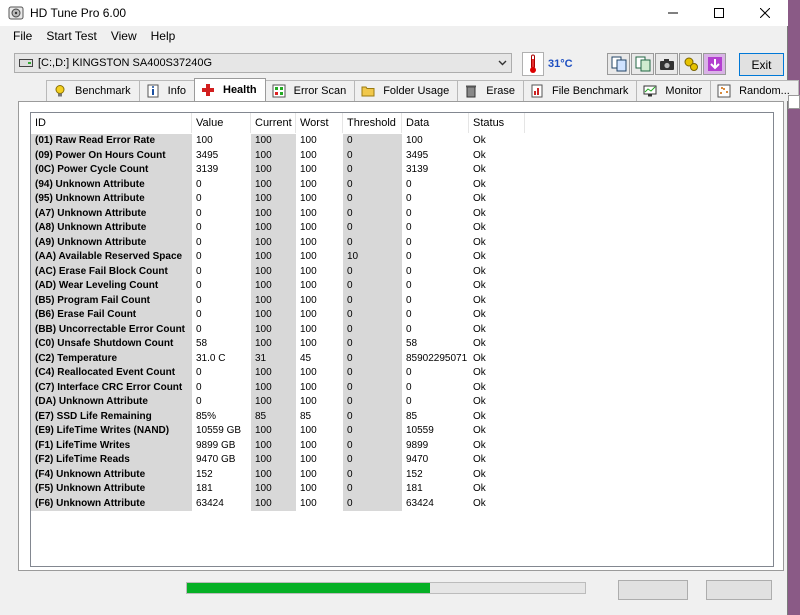  I want to click on attribute-id: (F5) Unknown Attribute, so click(111, 489).